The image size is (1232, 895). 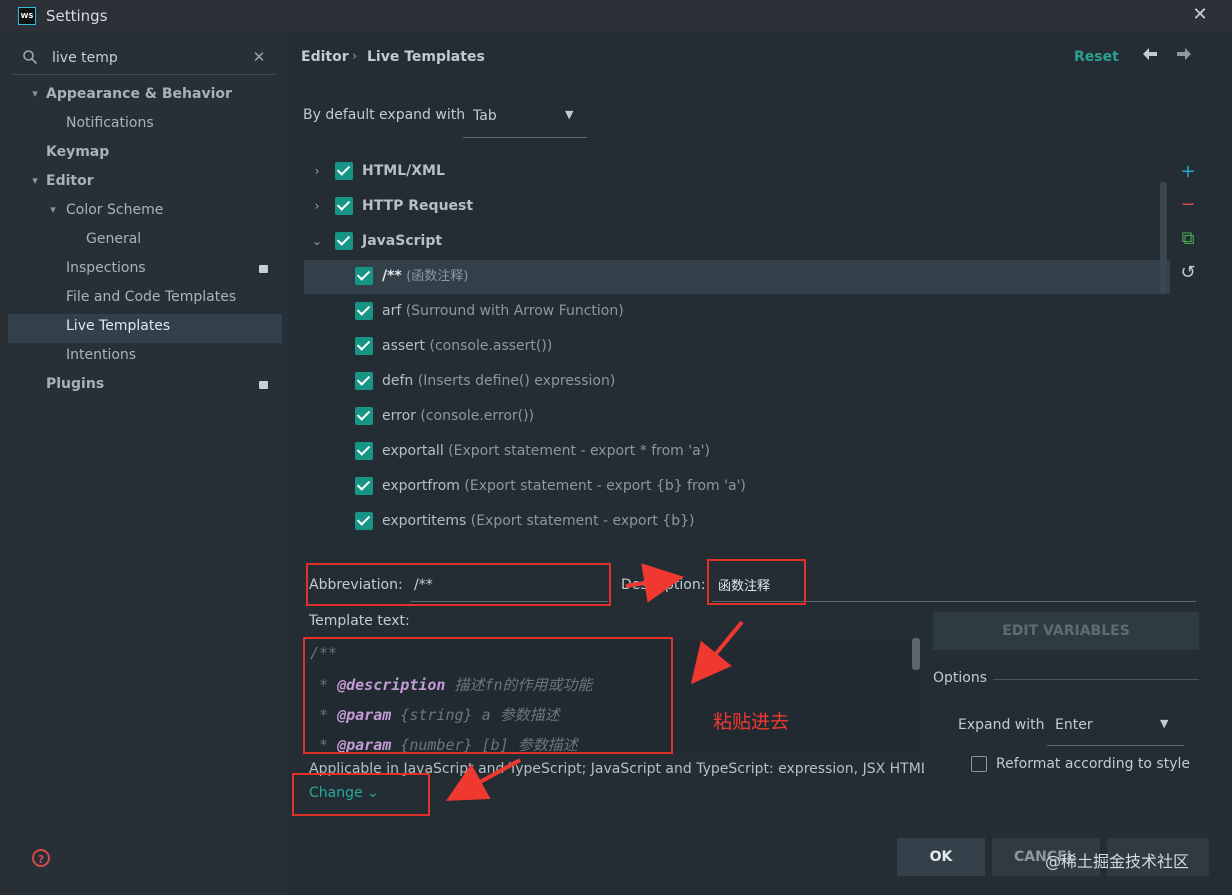 What do you see at coordinates (717, 652) in the screenshot?
I see `arrow-to-template-text` at bounding box center [717, 652].